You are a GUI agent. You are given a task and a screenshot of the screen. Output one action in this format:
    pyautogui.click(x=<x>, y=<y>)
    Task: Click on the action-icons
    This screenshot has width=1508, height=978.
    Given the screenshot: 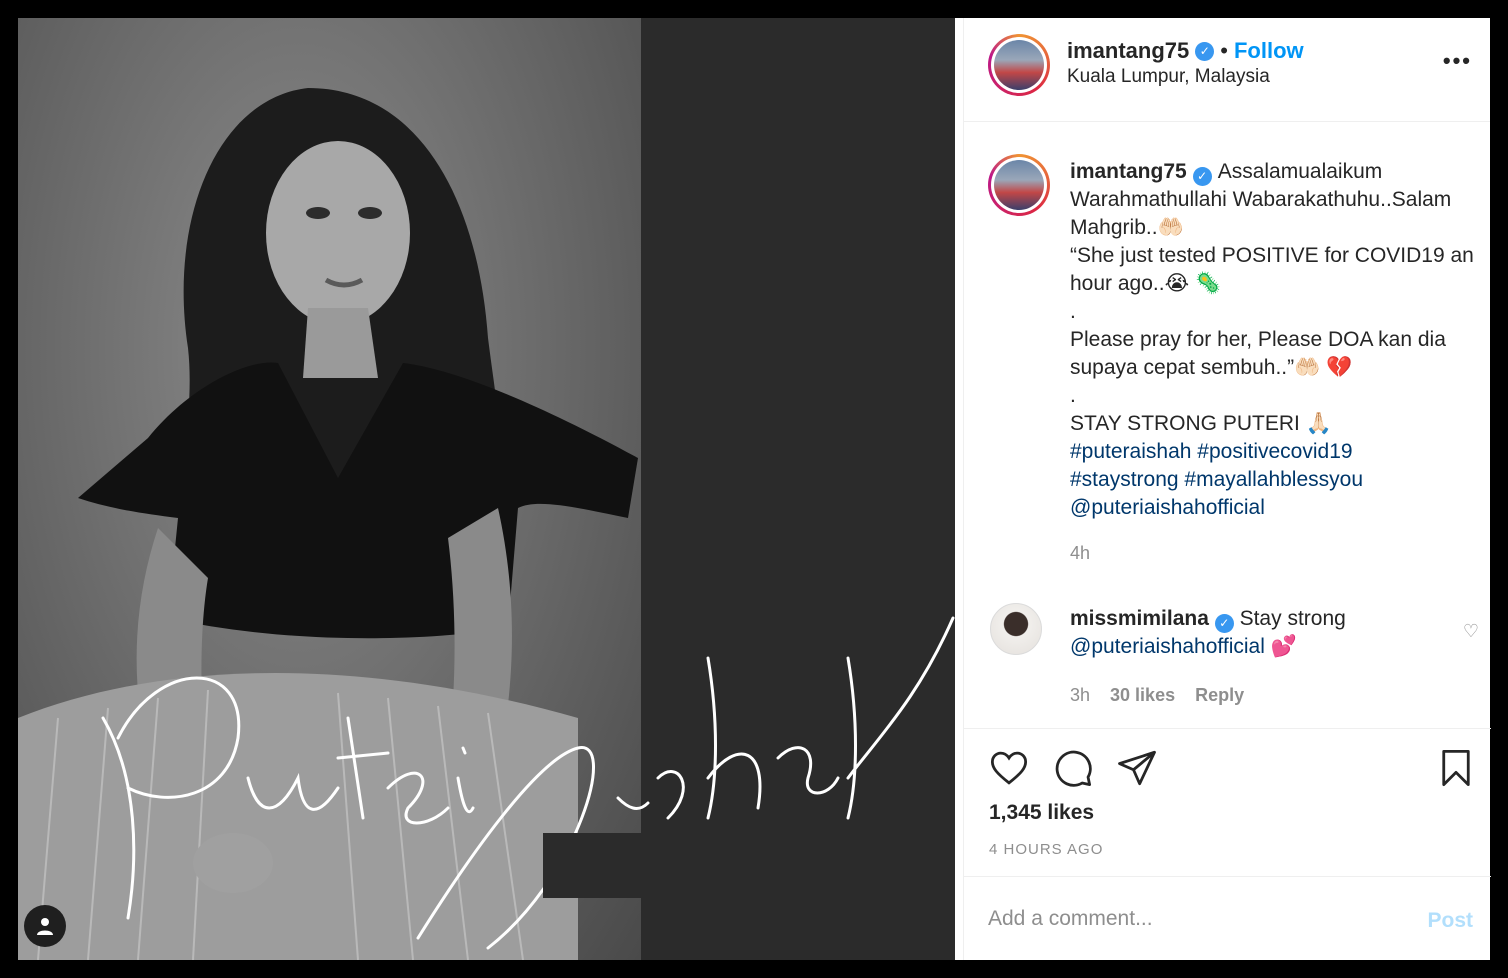 What is the action you would take?
    pyautogui.click(x=1073, y=768)
    